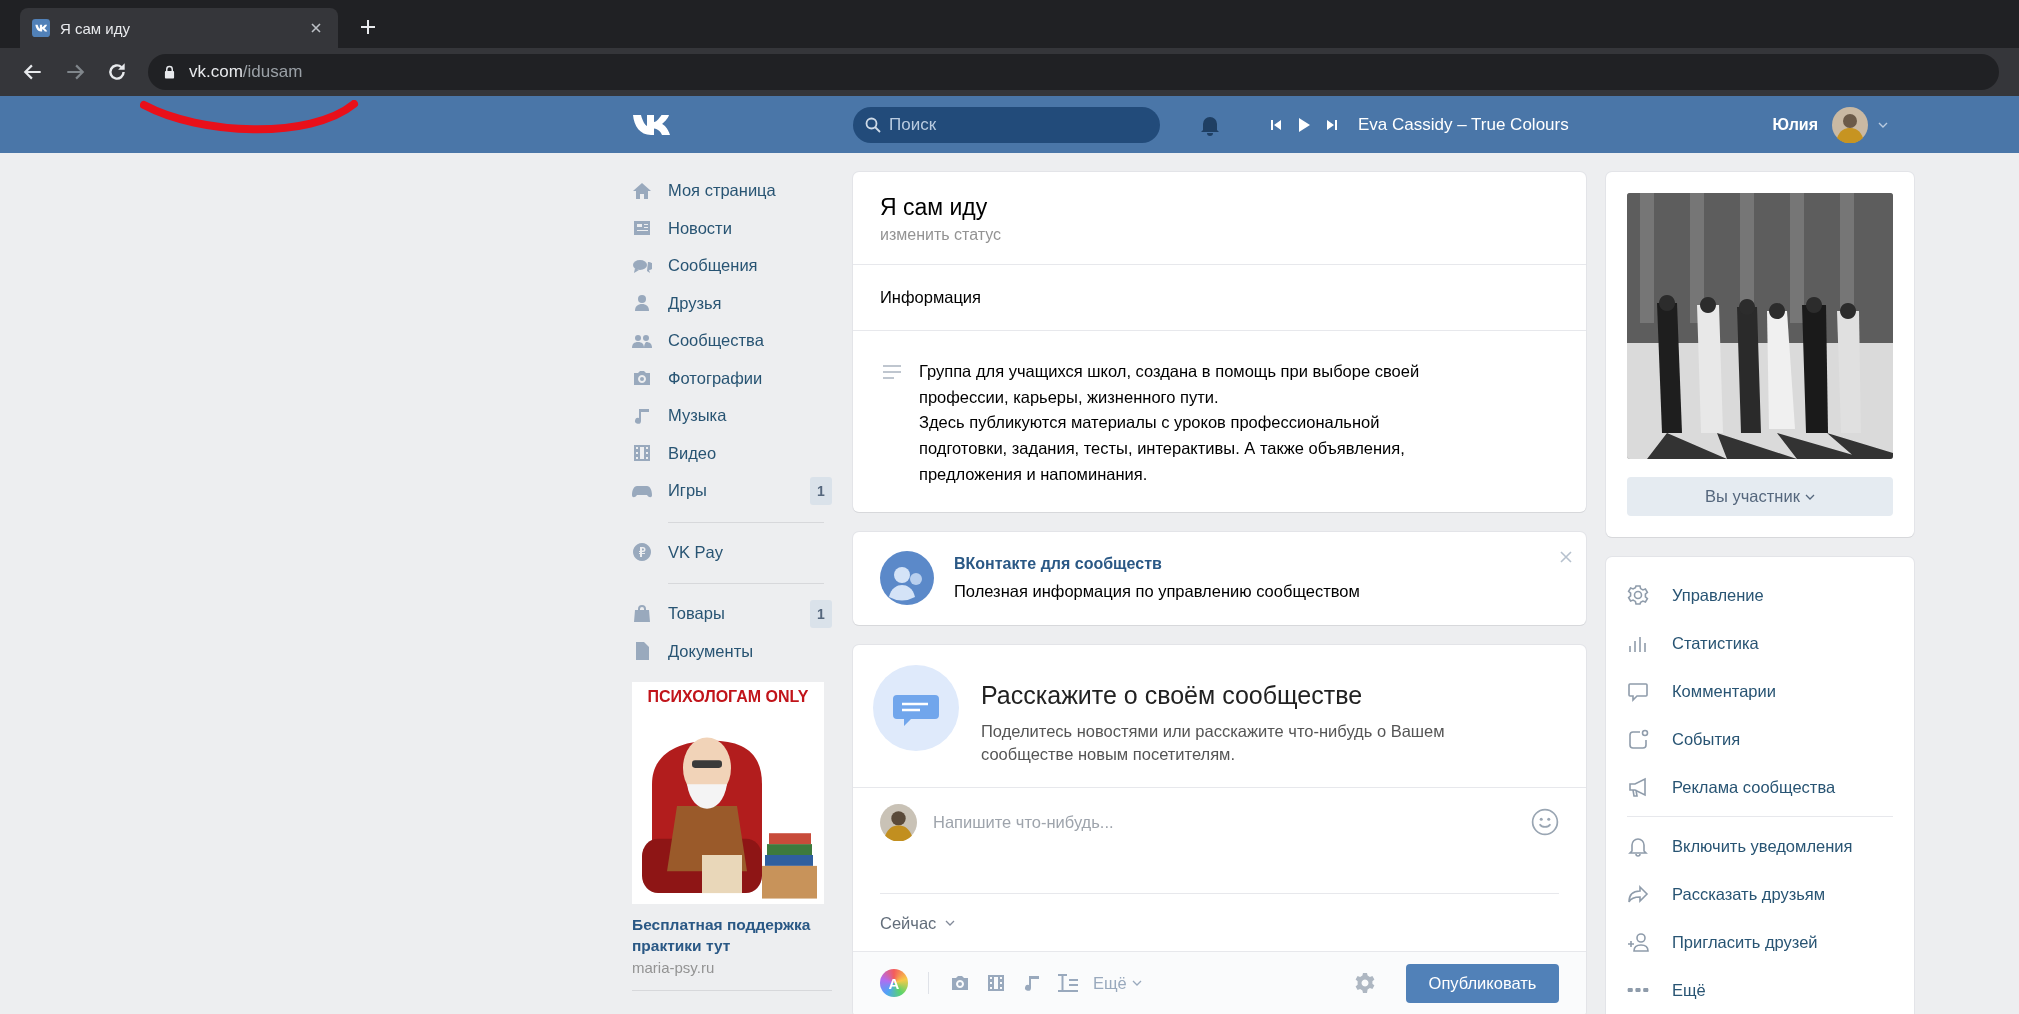 The height and width of the screenshot is (1014, 2019). Describe the element at coordinates (1006, 124) in the screenshot. I see `search-field: Поиск` at that location.